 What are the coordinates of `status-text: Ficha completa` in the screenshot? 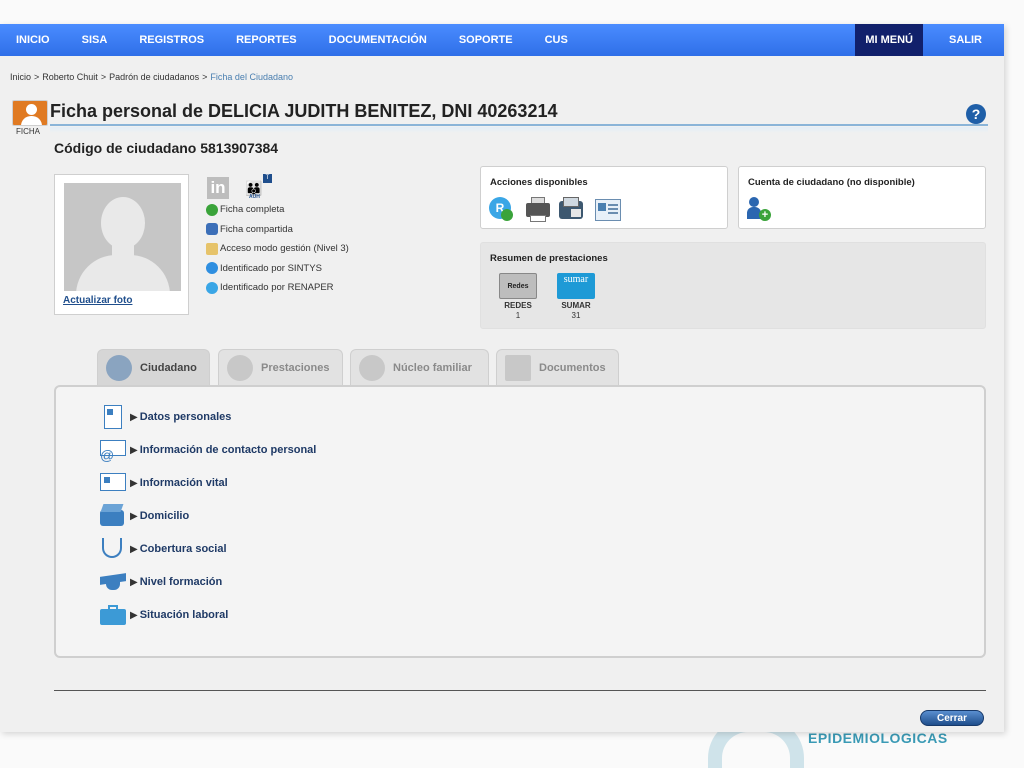 It's located at (252, 210).